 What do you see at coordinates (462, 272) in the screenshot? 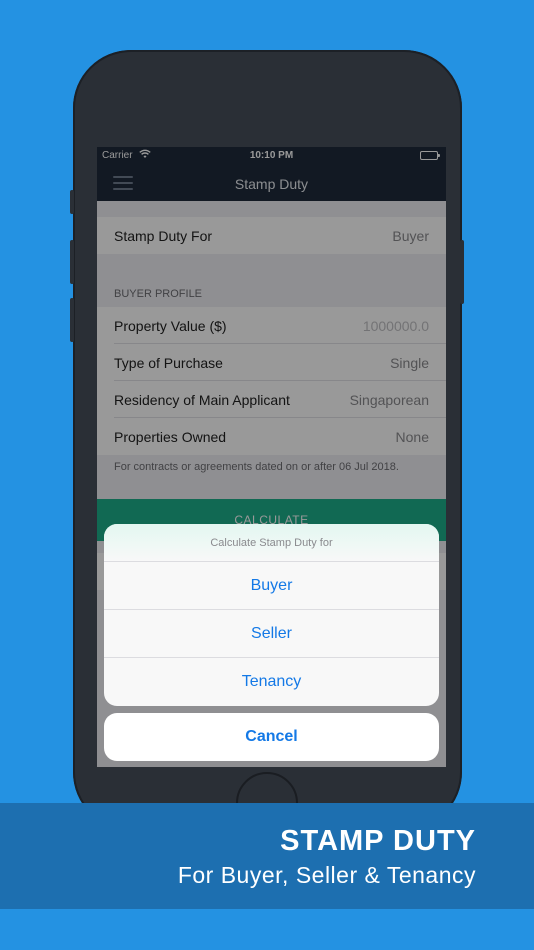
I see `phone-power-button` at bounding box center [462, 272].